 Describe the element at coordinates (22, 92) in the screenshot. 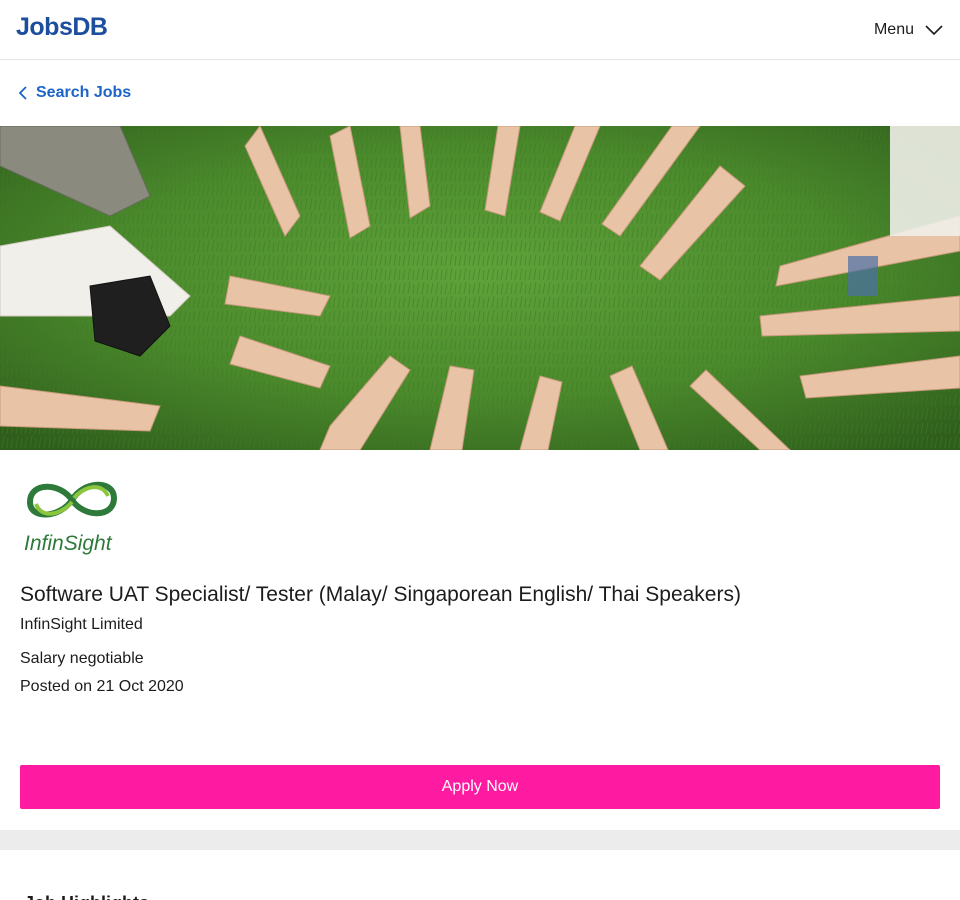

I see `chevron-left-icon` at that location.